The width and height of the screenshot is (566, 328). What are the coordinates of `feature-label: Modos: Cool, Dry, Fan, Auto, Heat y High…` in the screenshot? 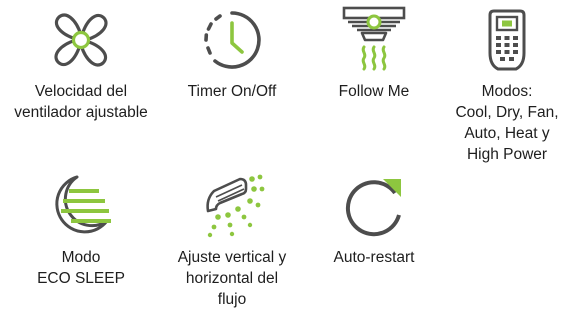 It's located at (507, 123).